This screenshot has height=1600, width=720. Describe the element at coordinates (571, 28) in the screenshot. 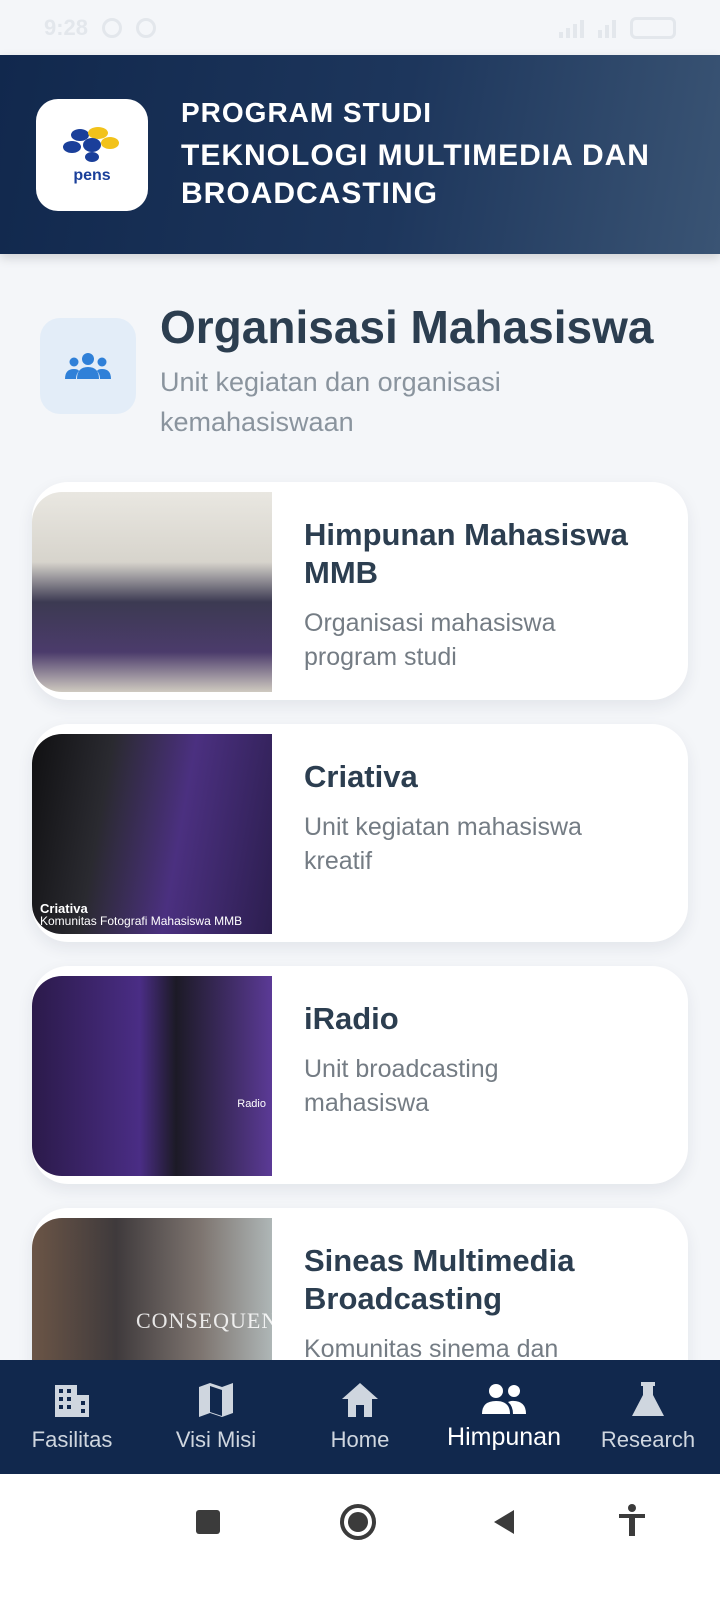

I see `signal-icon` at that location.